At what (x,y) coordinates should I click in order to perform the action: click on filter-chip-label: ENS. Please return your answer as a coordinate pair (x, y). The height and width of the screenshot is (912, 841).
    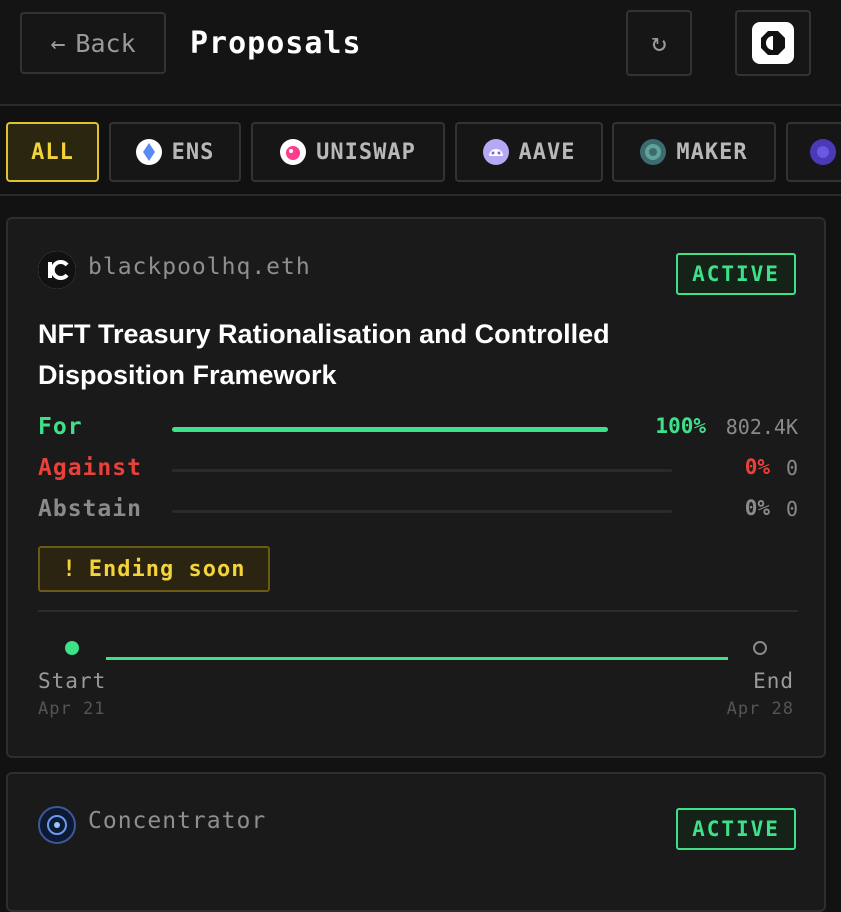
    Looking at the image, I should click on (193, 152).